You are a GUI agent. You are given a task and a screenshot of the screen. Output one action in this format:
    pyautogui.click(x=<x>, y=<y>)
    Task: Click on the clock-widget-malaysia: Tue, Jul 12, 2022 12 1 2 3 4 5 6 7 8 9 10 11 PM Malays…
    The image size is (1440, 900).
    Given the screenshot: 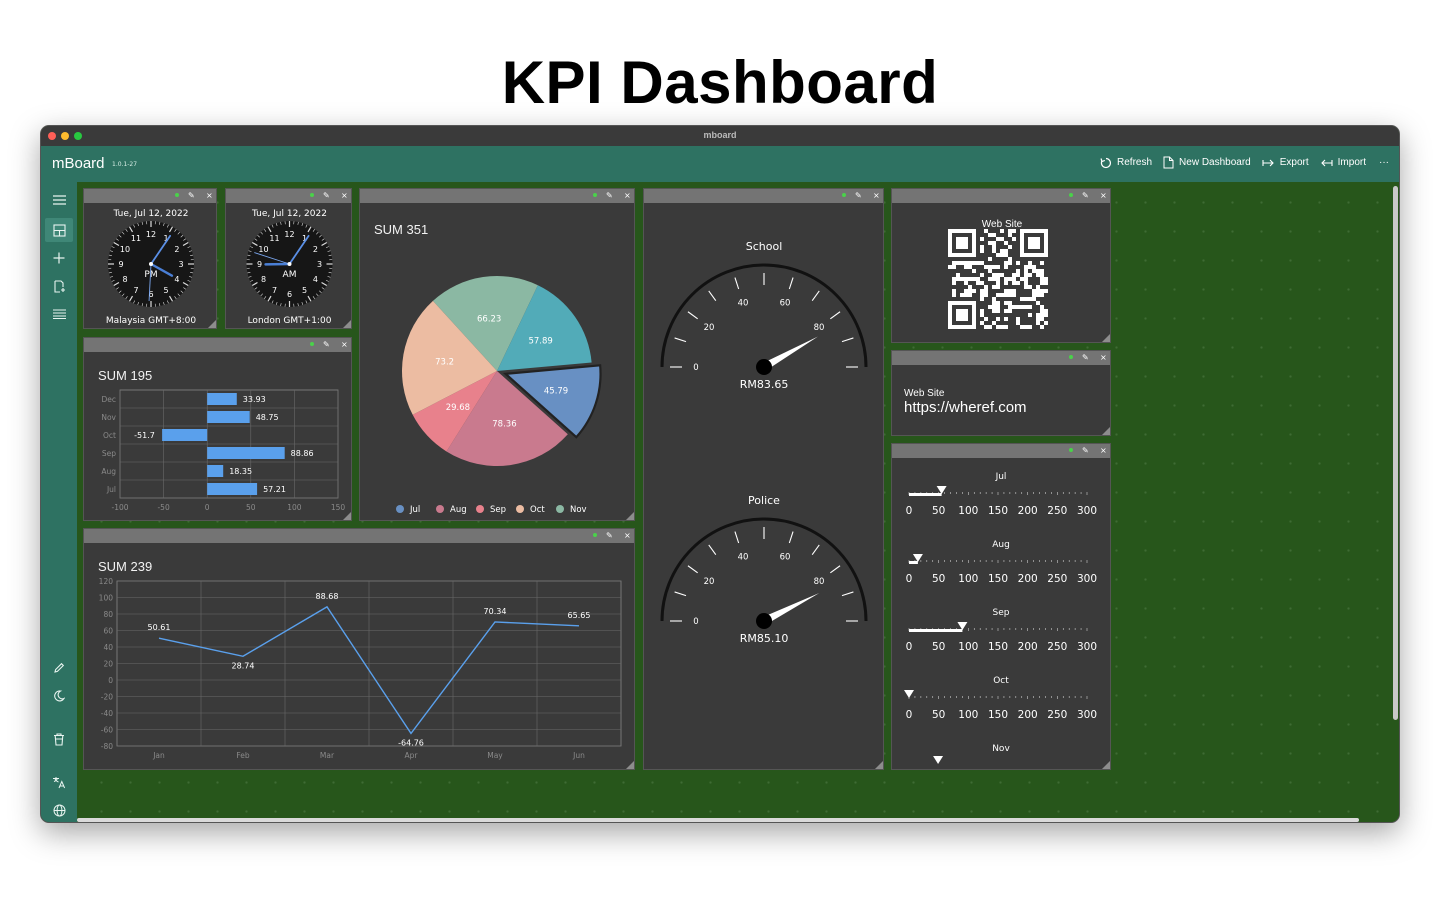 What is the action you would take?
    pyautogui.click(x=150, y=258)
    